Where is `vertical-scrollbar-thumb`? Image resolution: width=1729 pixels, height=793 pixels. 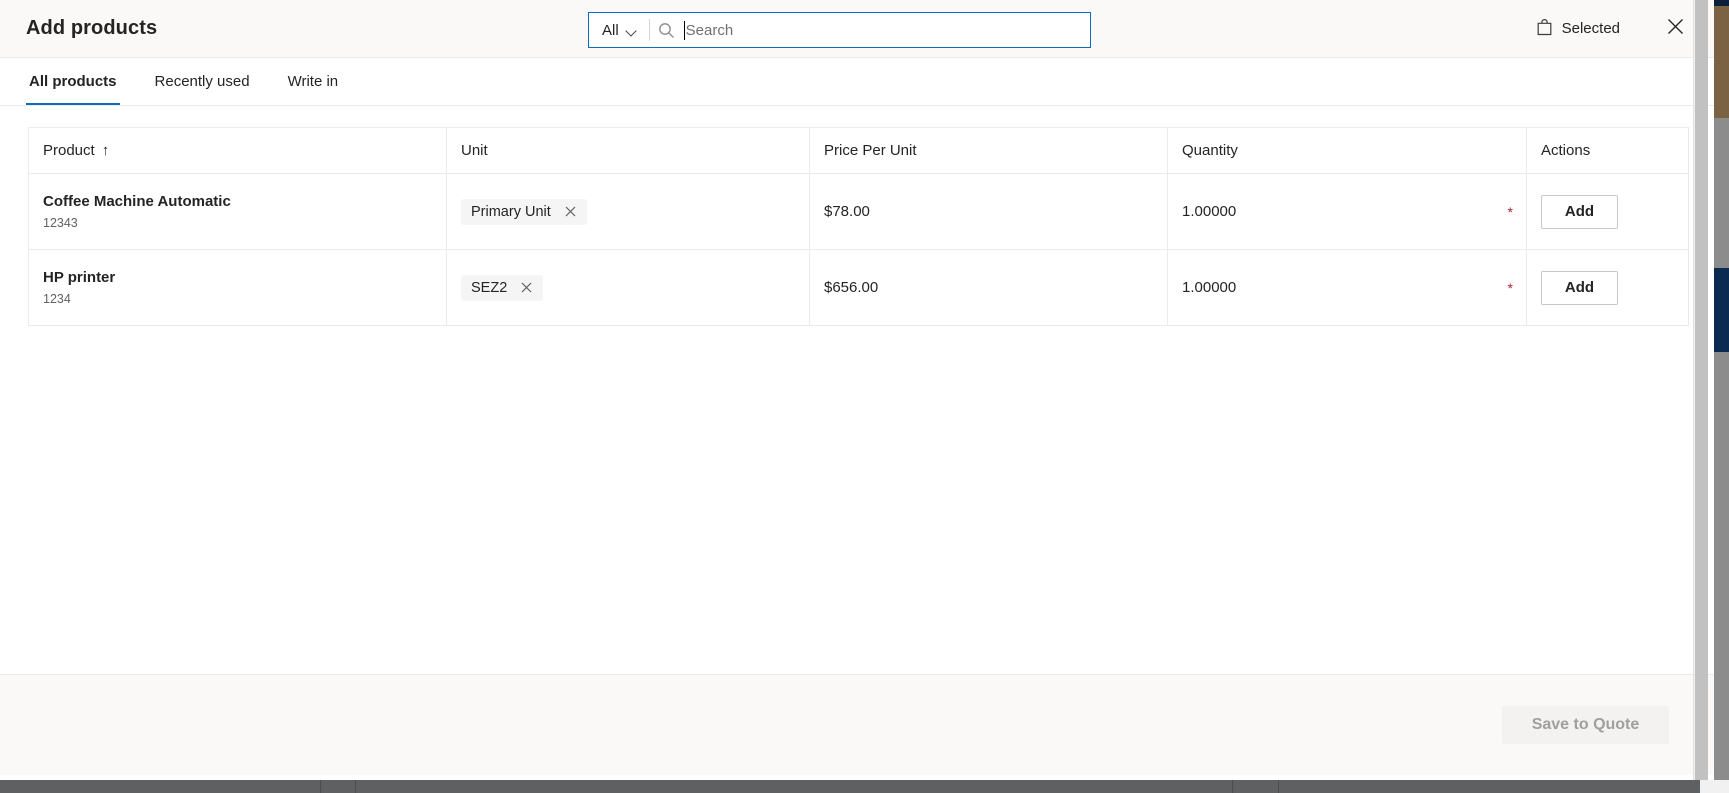
vertical-scrollbar-thumb is located at coordinates (1701, 390).